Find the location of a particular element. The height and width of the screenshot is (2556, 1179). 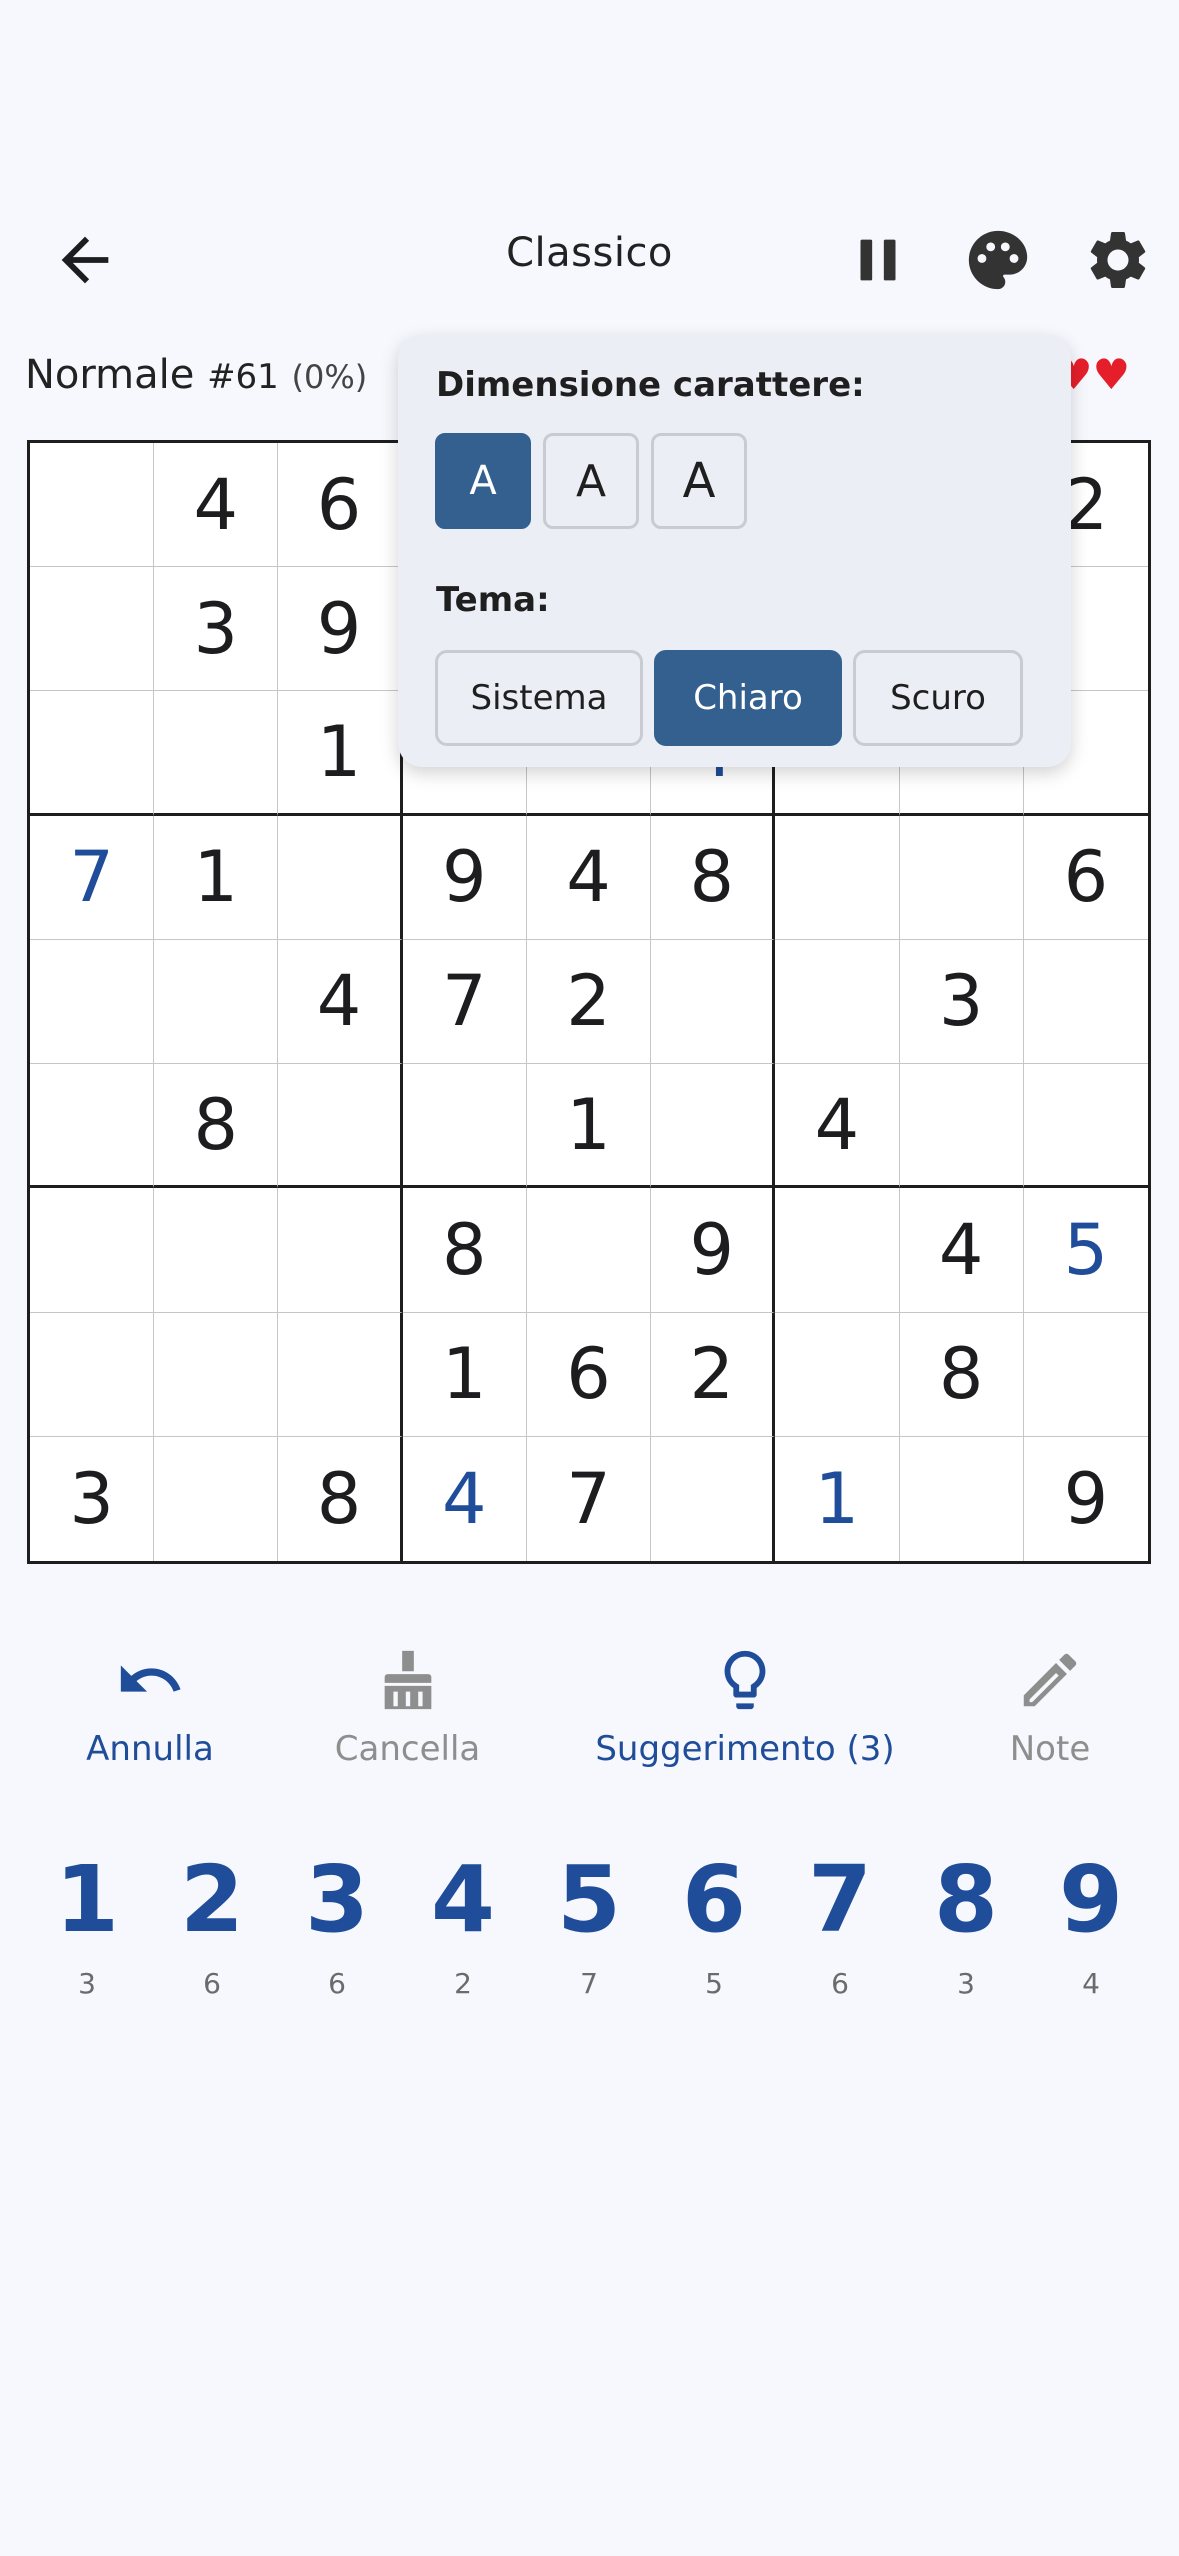

hint-label: Suggerimento (3) is located at coordinates (745, 1749).